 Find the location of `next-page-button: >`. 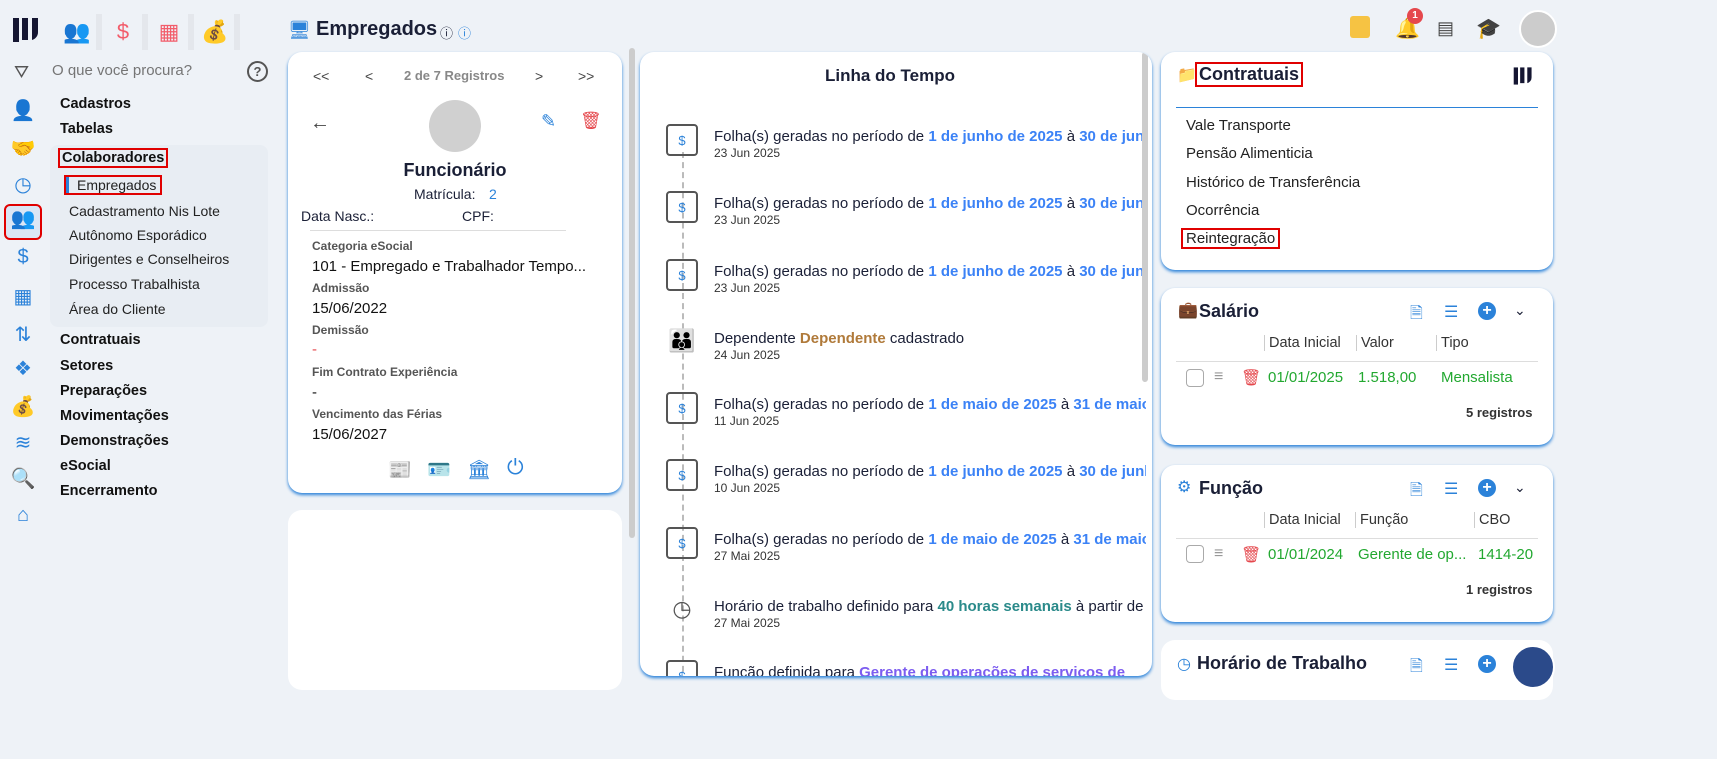

next-page-button: > is located at coordinates (539, 76).